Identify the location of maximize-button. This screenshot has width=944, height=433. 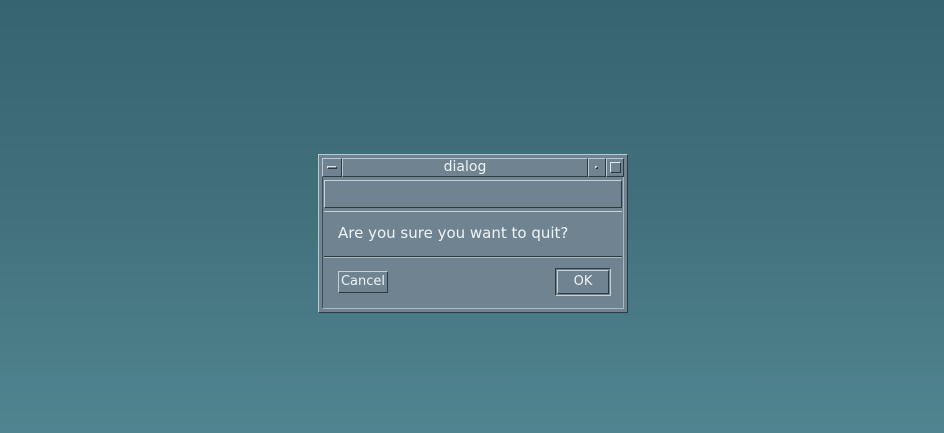
(615, 167).